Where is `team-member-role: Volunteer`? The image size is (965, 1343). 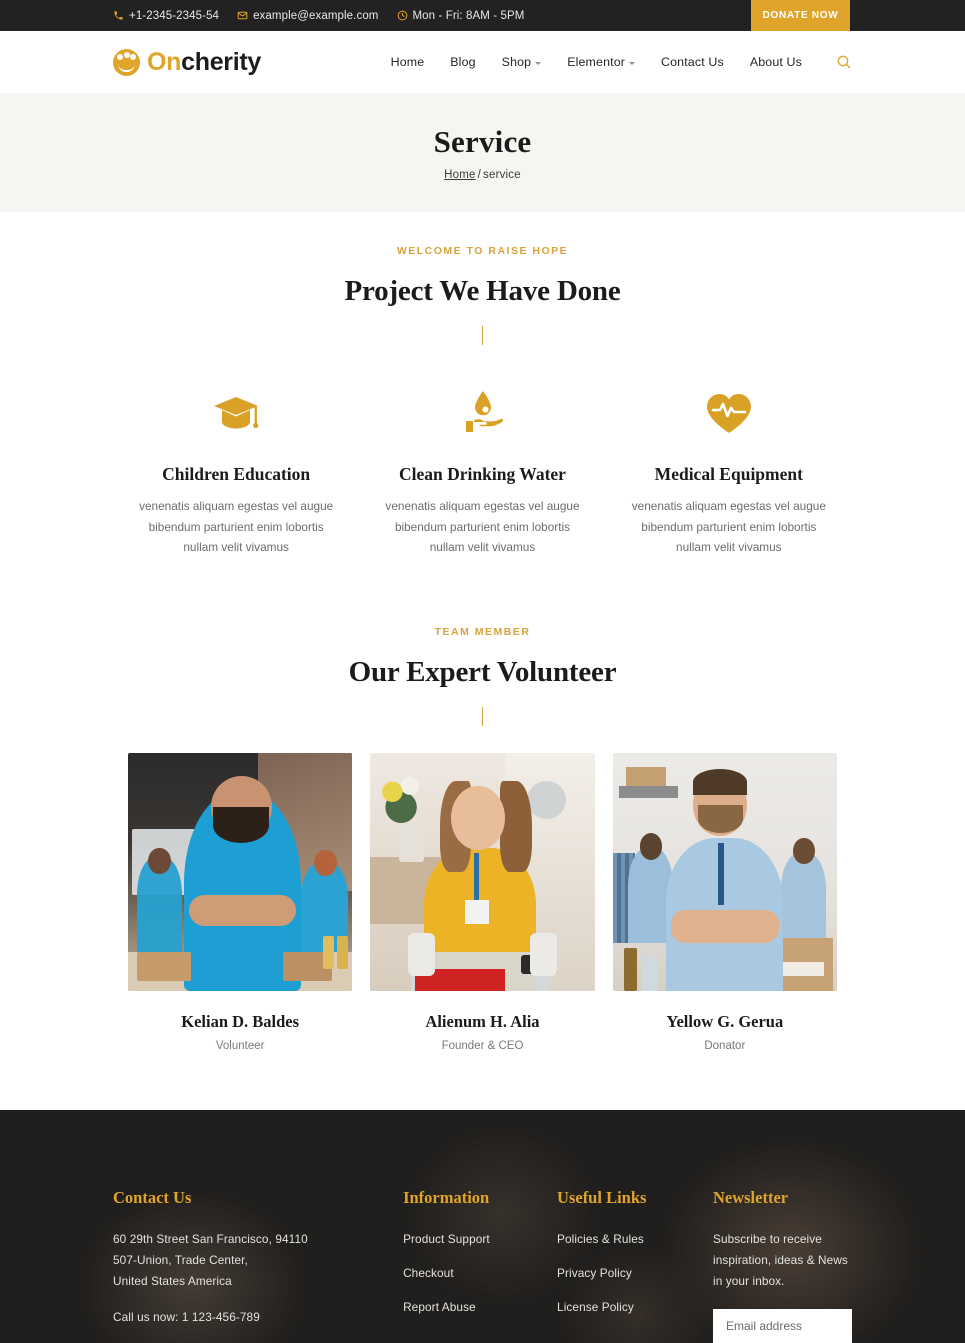
team-member-role: Volunteer is located at coordinates (240, 1045).